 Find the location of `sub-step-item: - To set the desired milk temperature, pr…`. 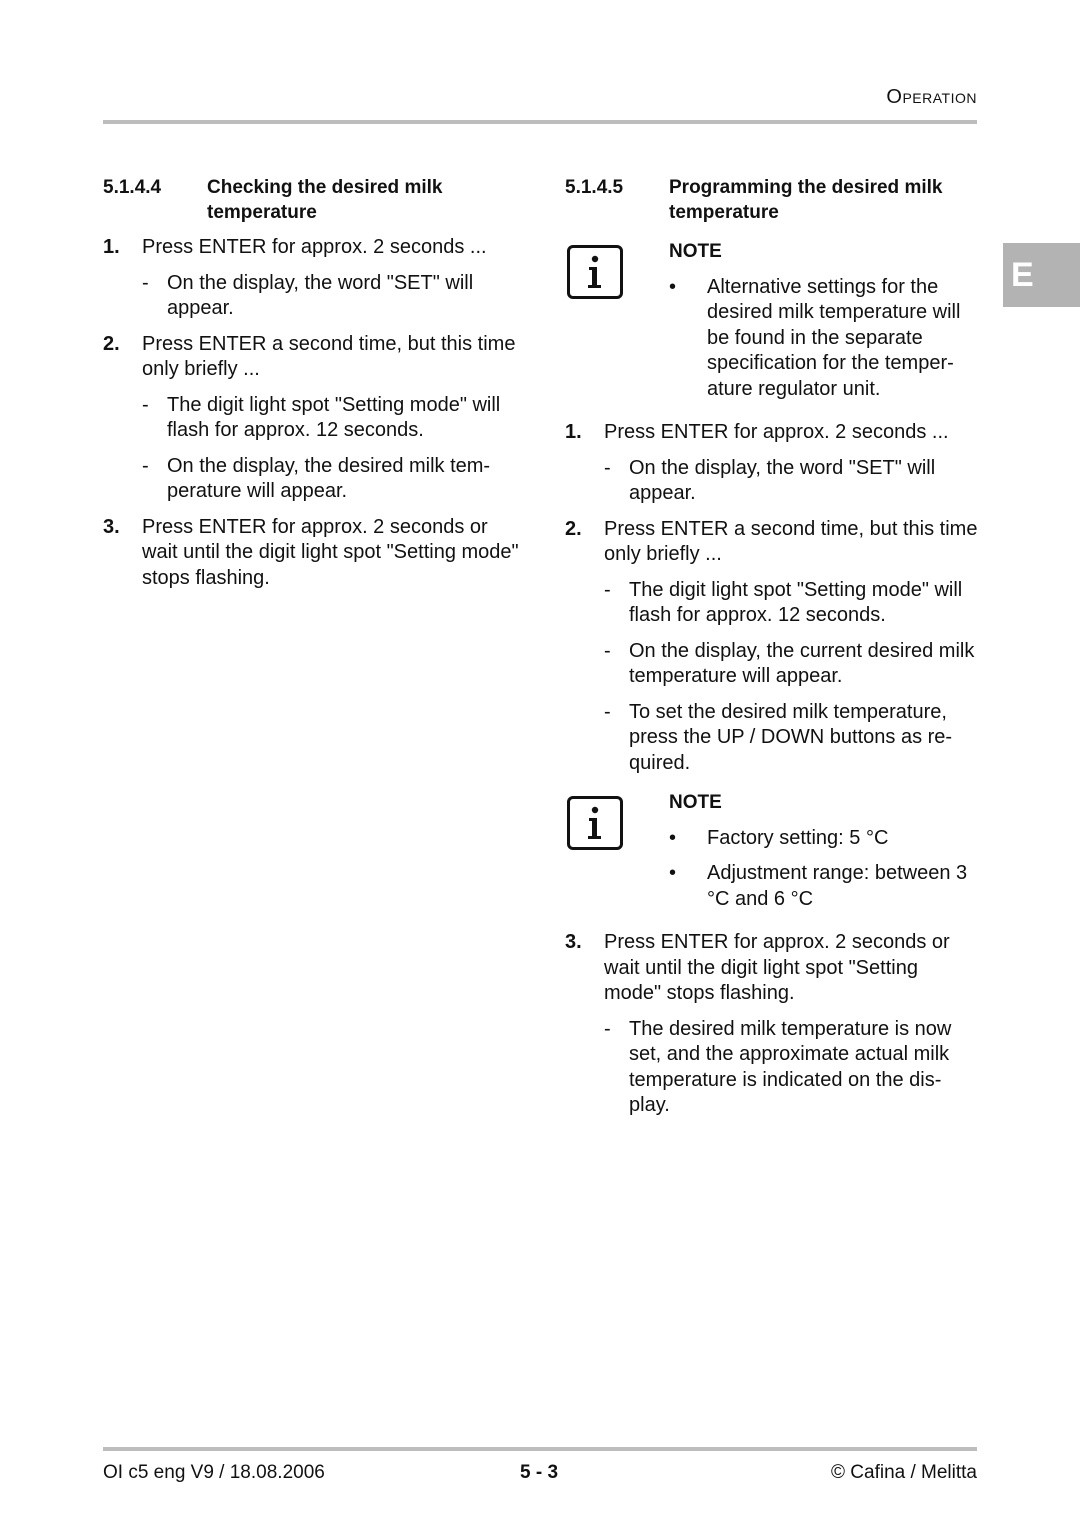

sub-step-item: - To set the desired milk temperature, pr… is located at coordinates (792, 738).